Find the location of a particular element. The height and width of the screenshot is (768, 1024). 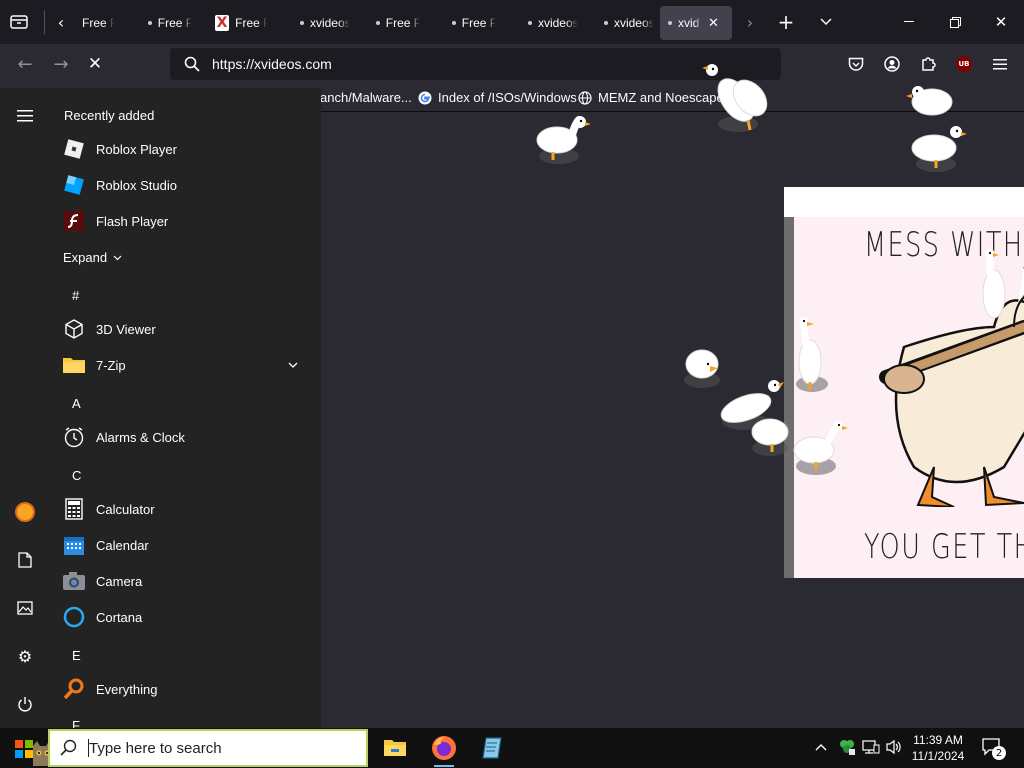

tab-4: xvideos is located at coordinates (321, 23).